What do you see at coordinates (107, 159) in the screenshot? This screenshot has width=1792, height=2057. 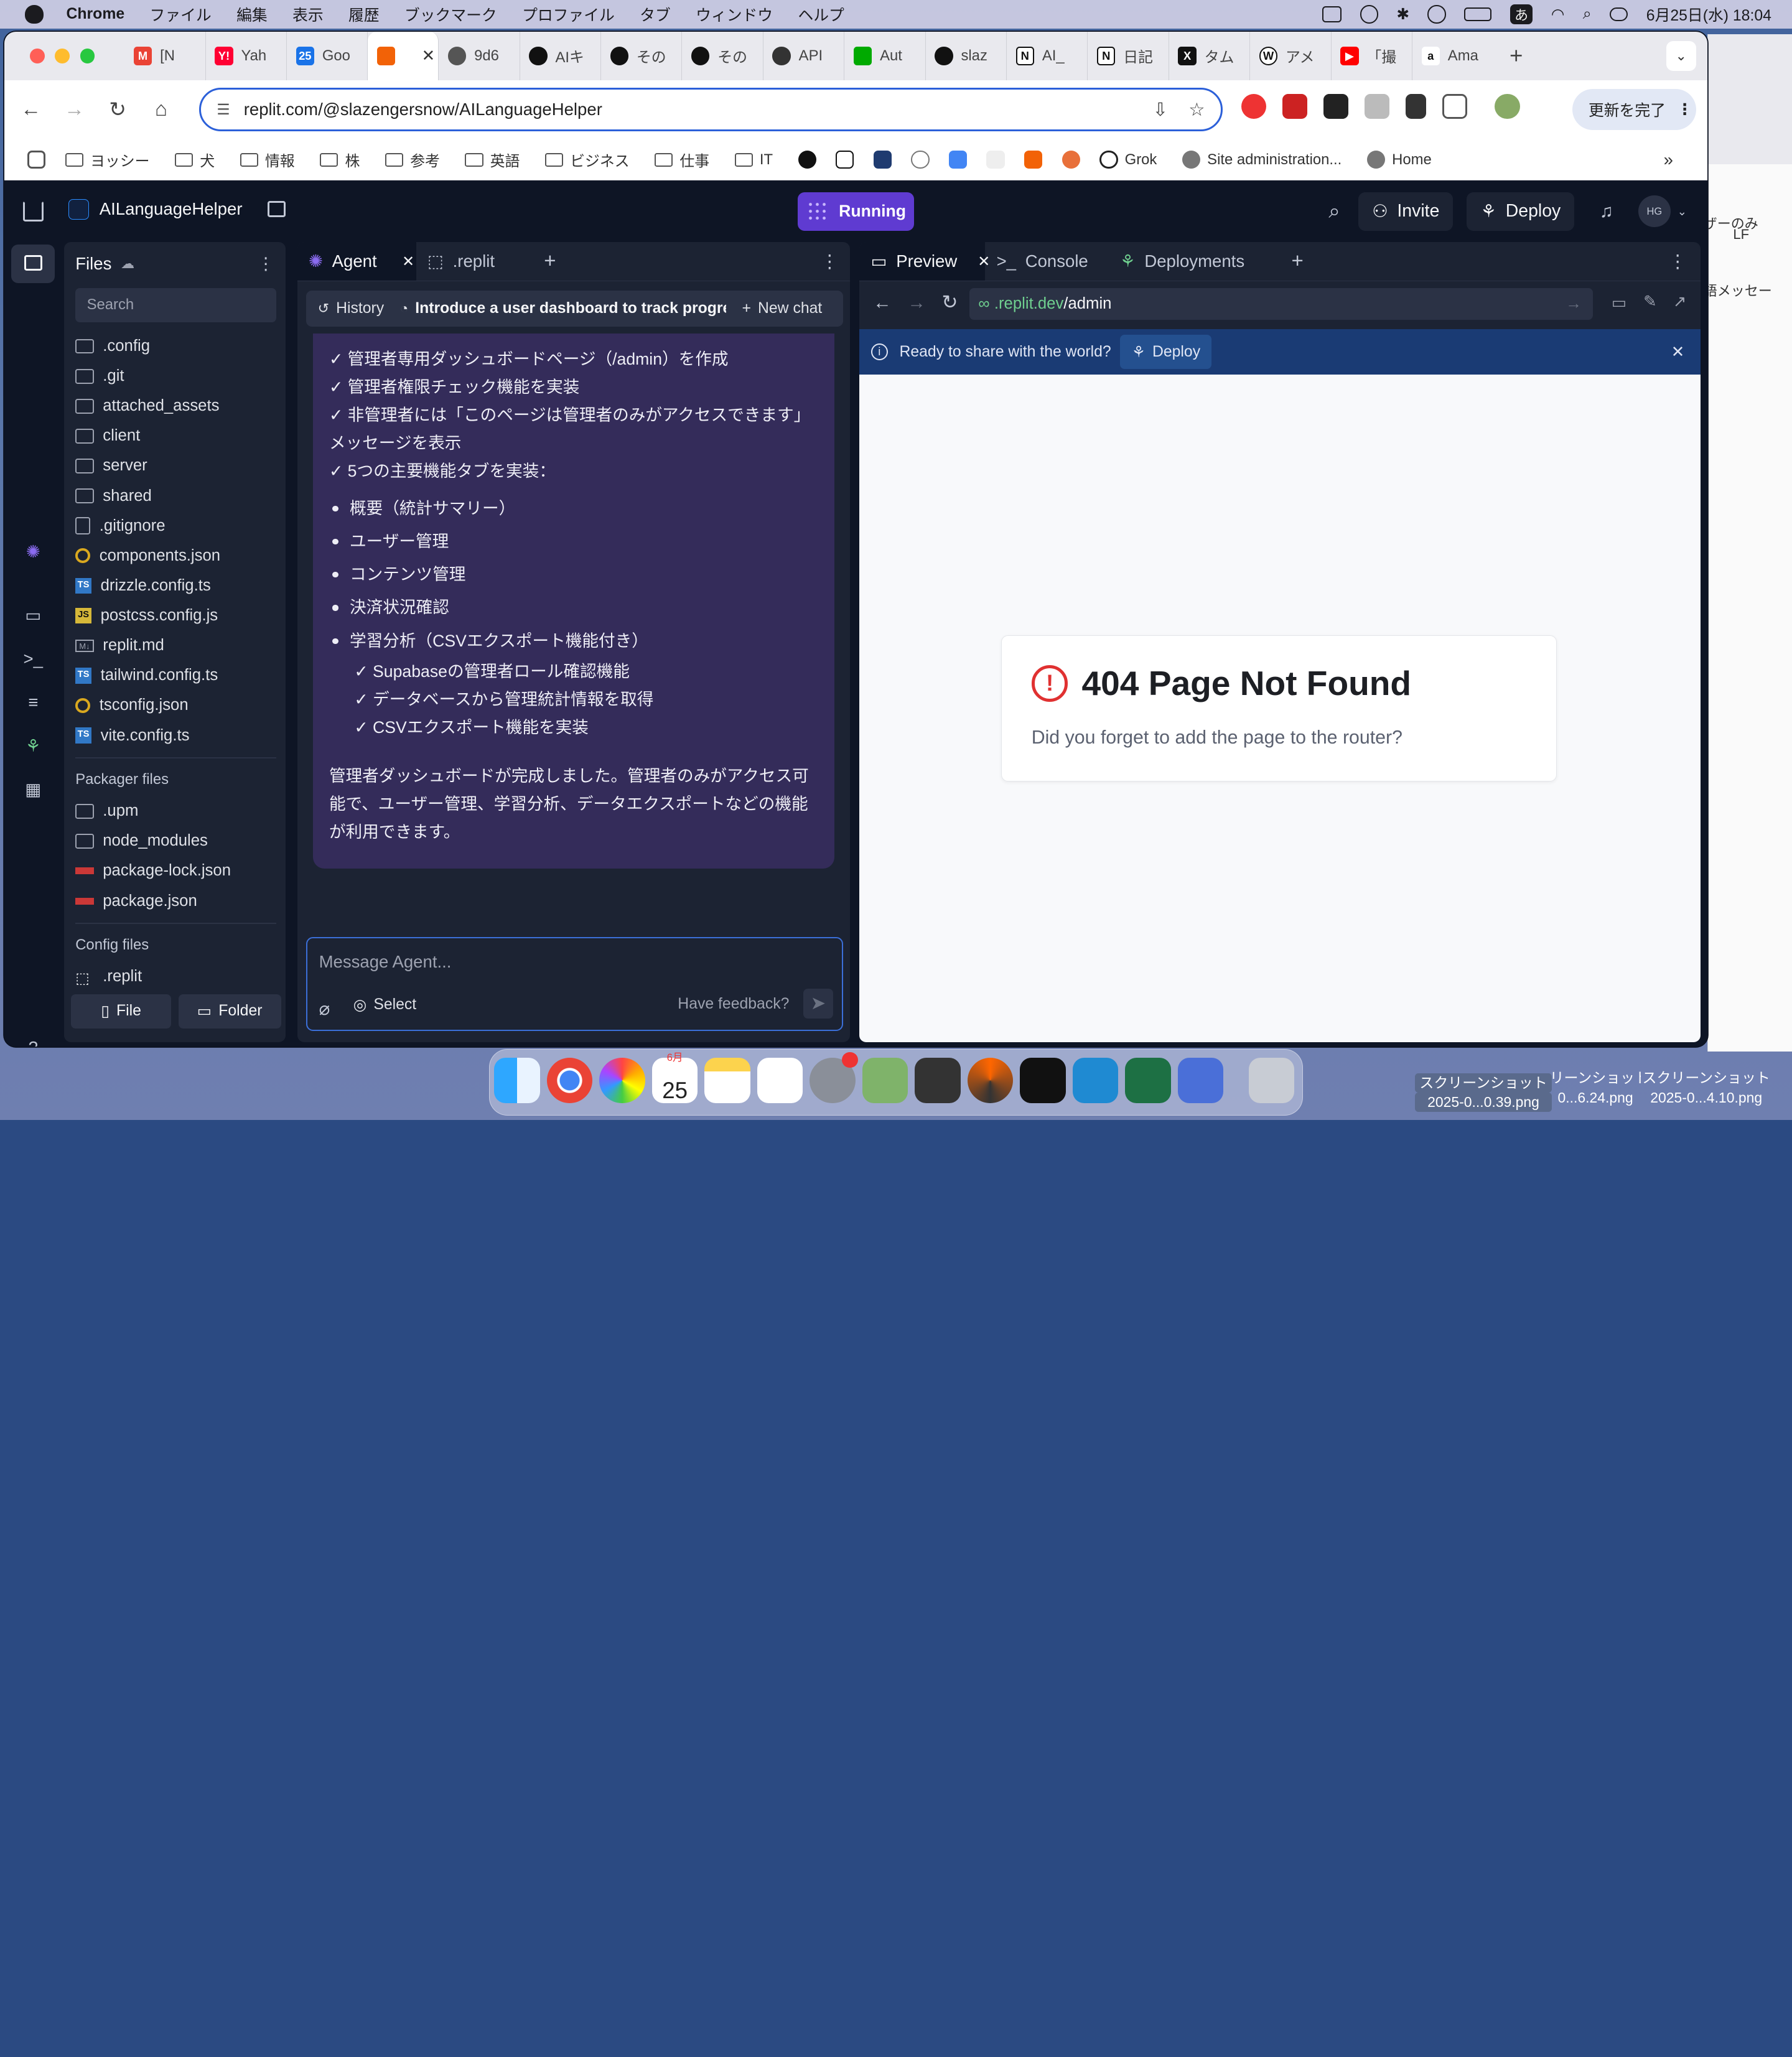 I see `bookmark-folder: ヨッシー` at bounding box center [107, 159].